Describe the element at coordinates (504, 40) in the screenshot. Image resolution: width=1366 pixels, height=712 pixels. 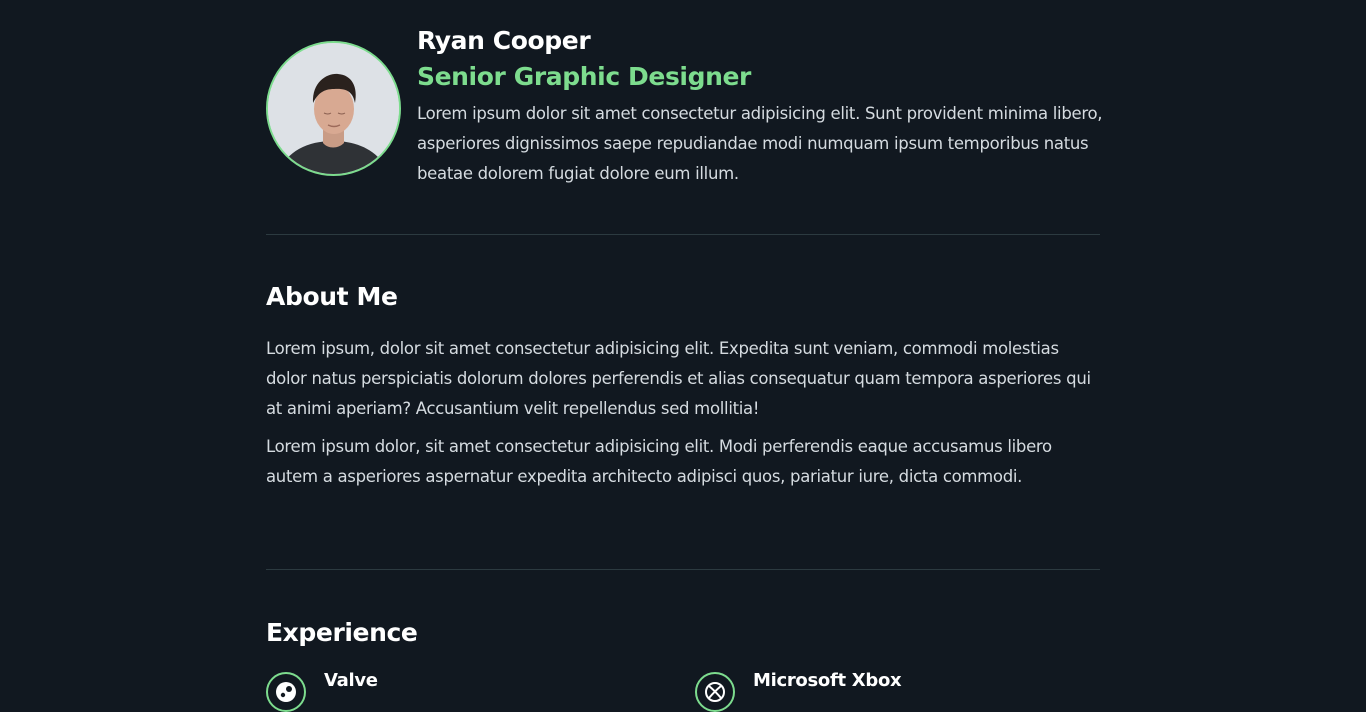
I see `profile-name: Ryan Cooper` at that location.